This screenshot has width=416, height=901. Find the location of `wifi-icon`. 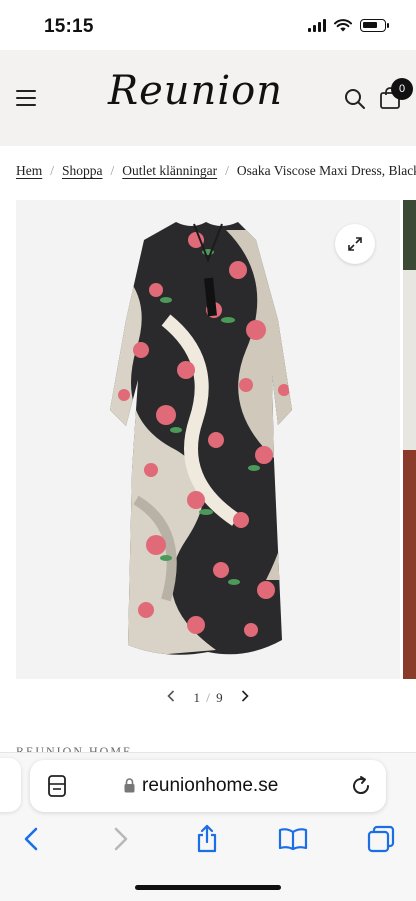

wifi-icon is located at coordinates (343, 25).